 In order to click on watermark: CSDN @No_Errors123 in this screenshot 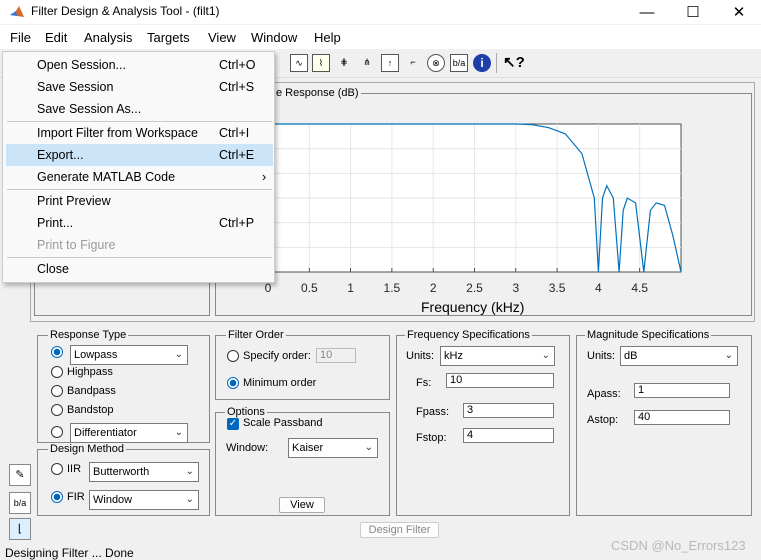, I will do `click(678, 545)`.